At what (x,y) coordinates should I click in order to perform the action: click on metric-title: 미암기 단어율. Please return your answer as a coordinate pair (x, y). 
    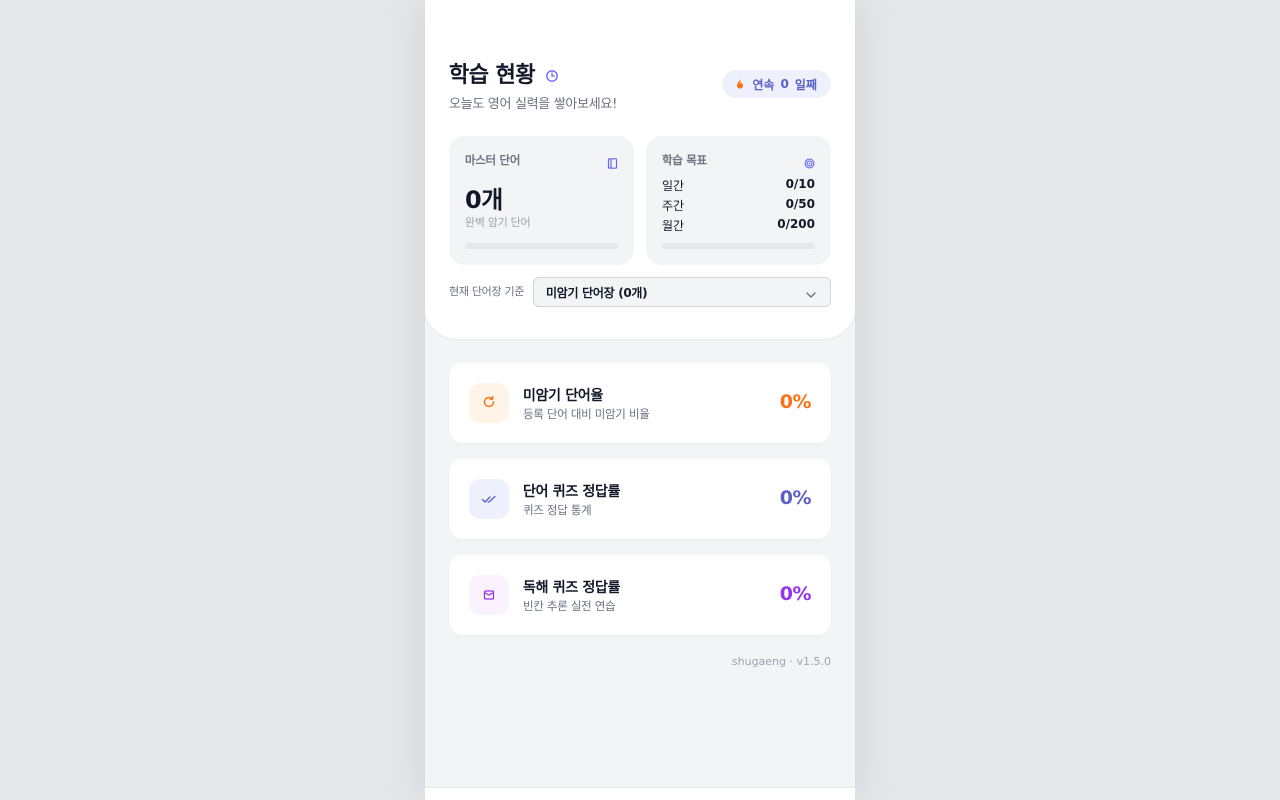
    Looking at the image, I should click on (563, 396).